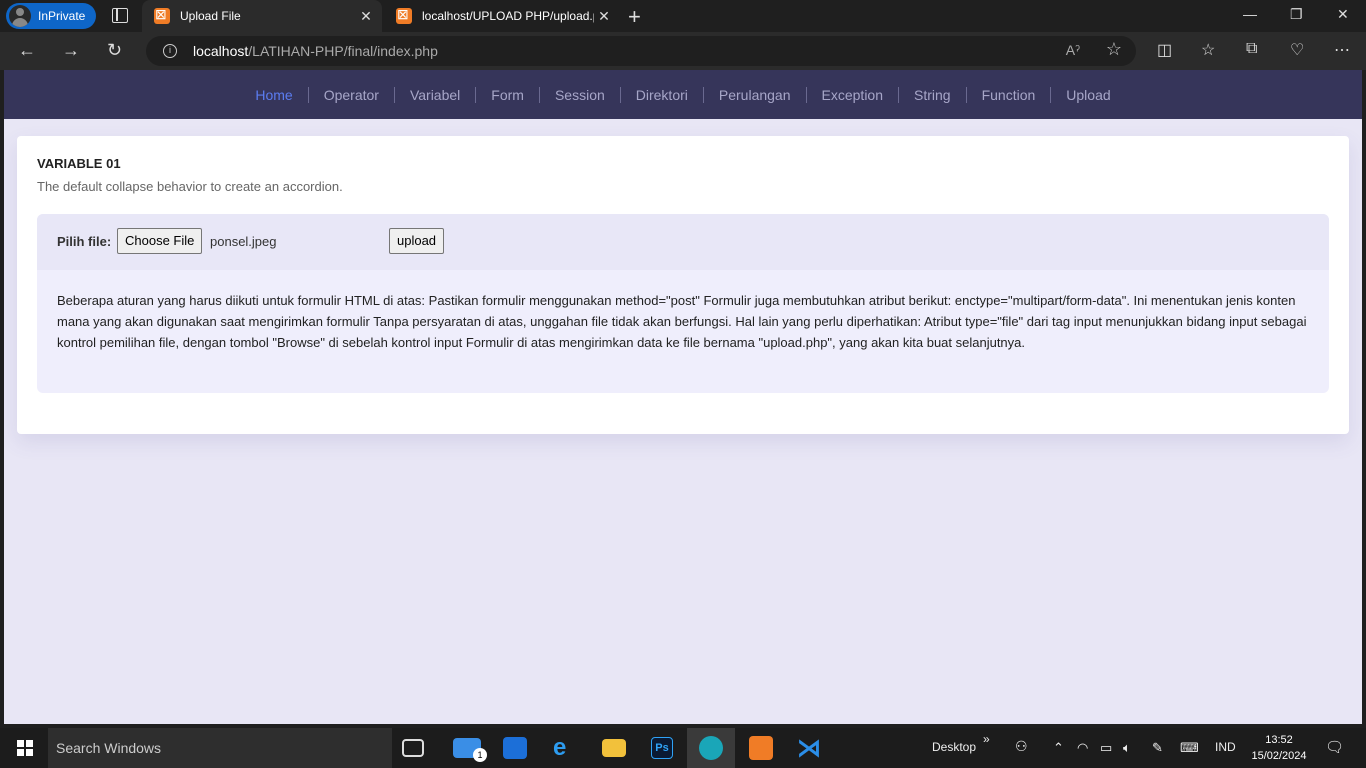 Image resolution: width=1366 pixels, height=768 pixels. I want to click on url-host: localhost, so click(221, 51).